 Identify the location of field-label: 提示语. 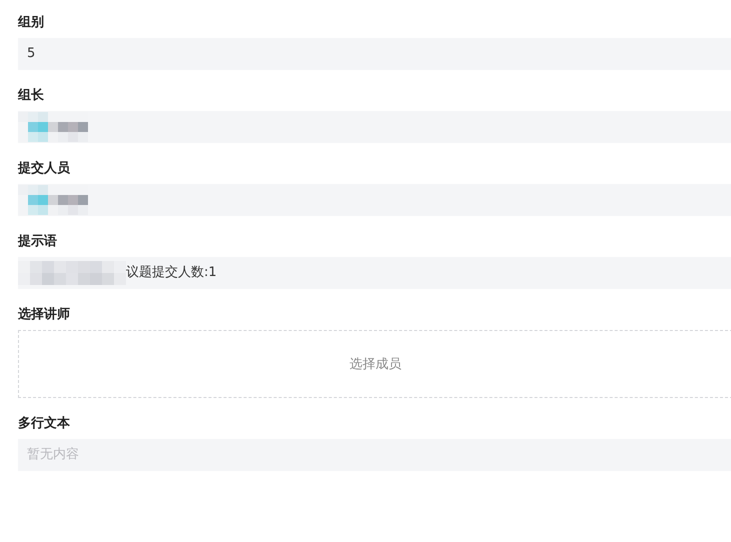
(37, 242).